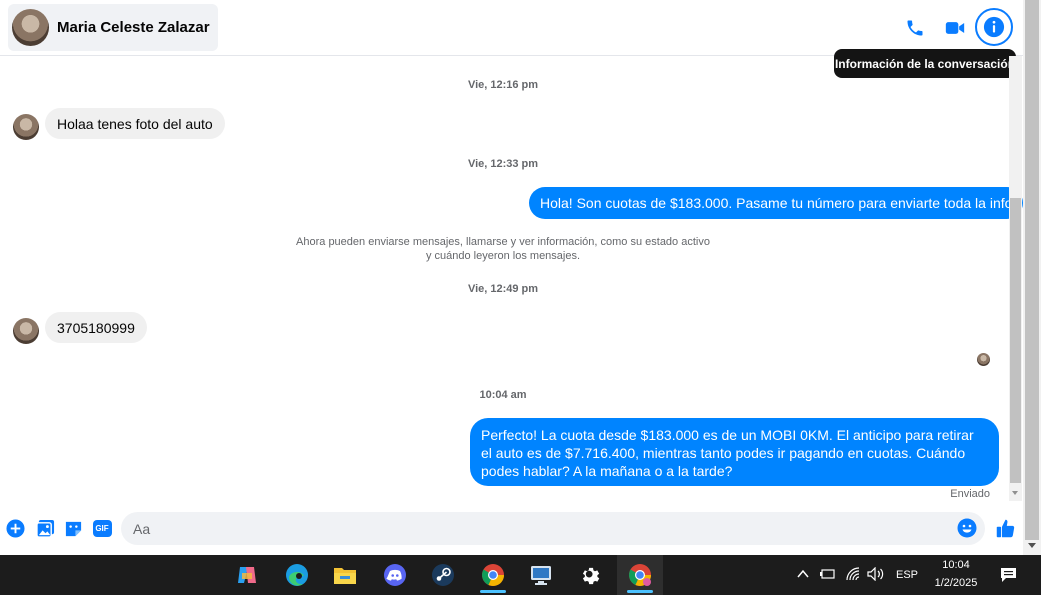 The height and width of the screenshot is (595, 1041). I want to click on taskbar-remote-desktop, so click(541, 575).